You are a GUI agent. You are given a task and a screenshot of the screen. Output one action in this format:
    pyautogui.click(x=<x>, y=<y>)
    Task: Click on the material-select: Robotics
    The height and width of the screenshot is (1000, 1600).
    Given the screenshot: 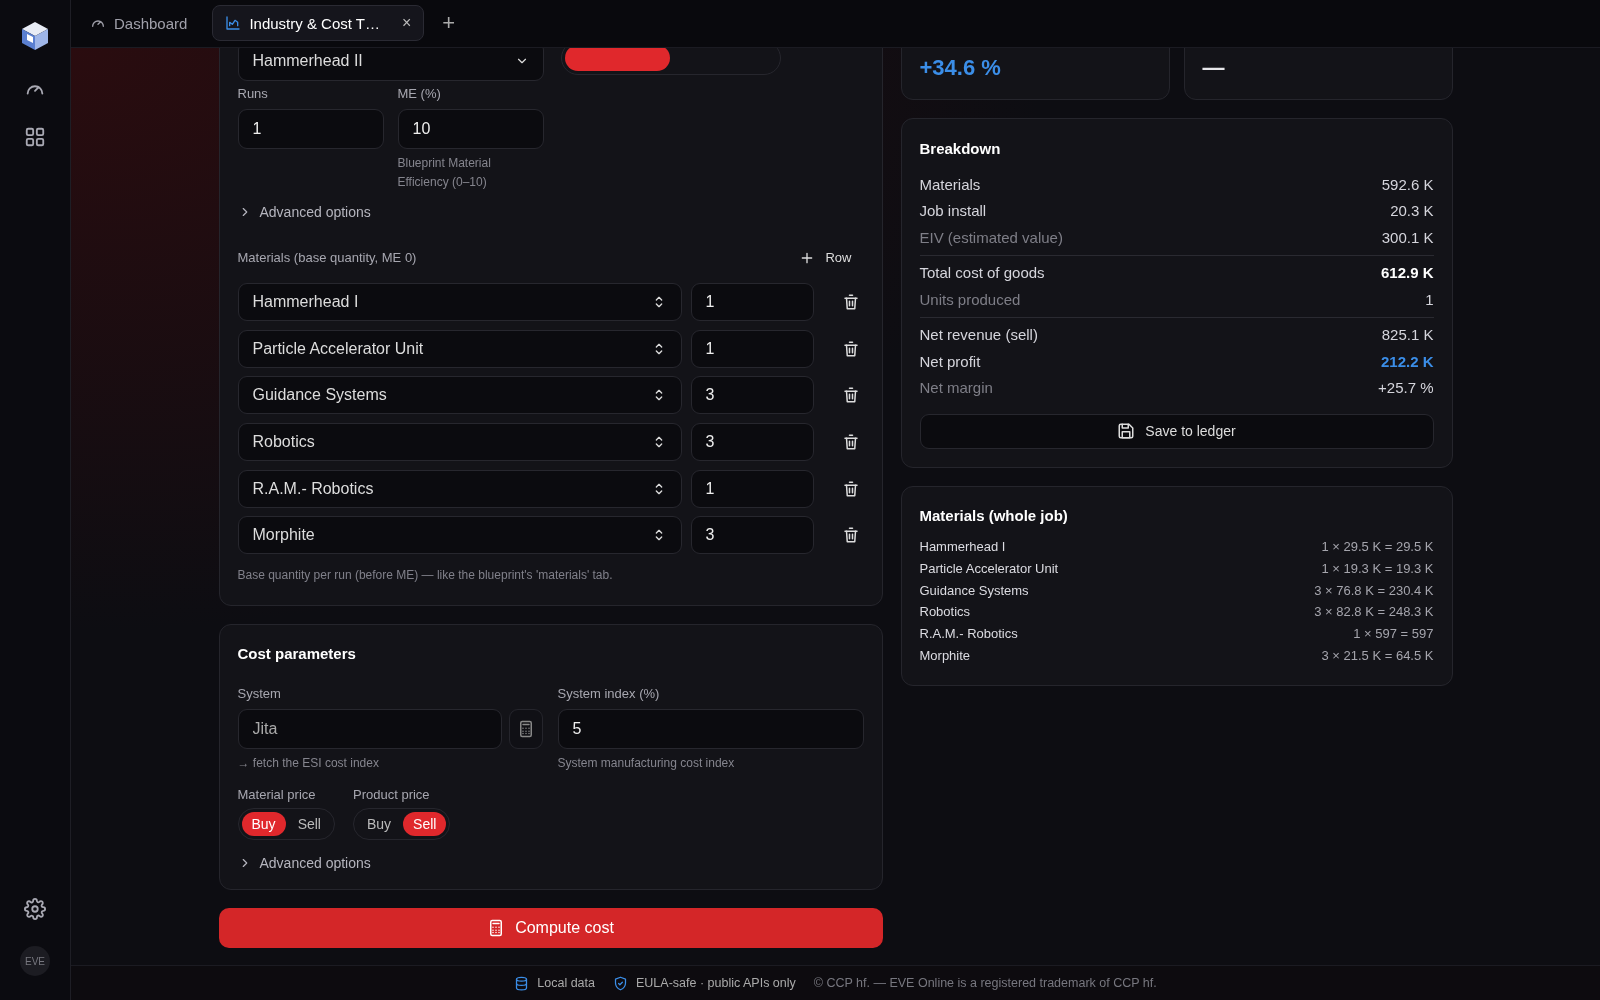 What is the action you would take?
    pyautogui.click(x=459, y=442)
    